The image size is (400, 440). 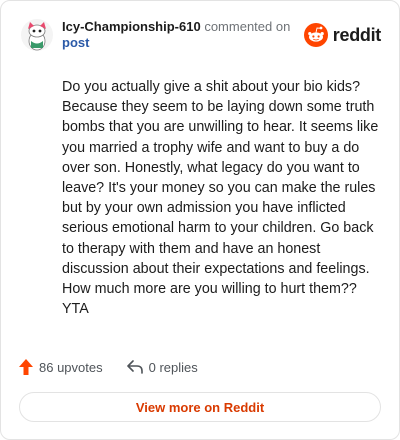 I want to click on author-line: Icy-Championship-610 commented on, so click(x=176, y=27).